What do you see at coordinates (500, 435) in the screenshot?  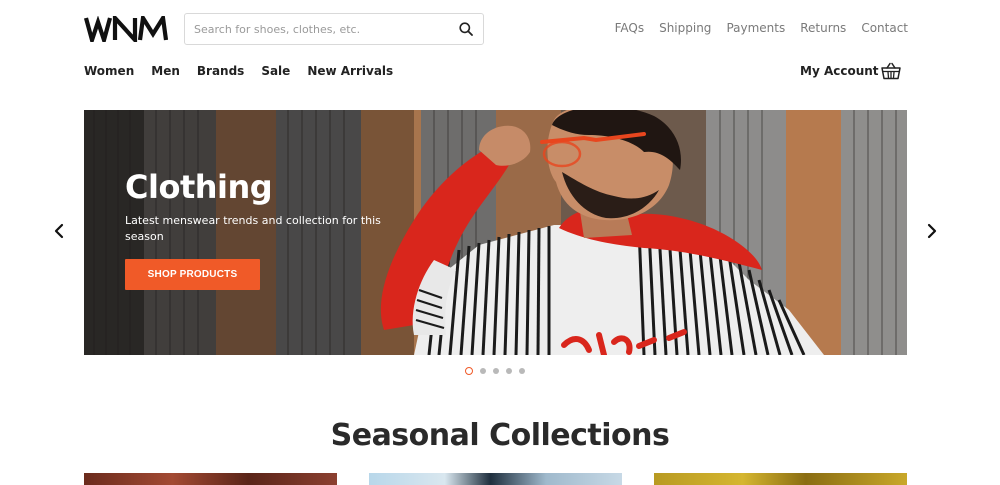 I see `section-title: Seasonal Collections` at bounding box center [500, 435].